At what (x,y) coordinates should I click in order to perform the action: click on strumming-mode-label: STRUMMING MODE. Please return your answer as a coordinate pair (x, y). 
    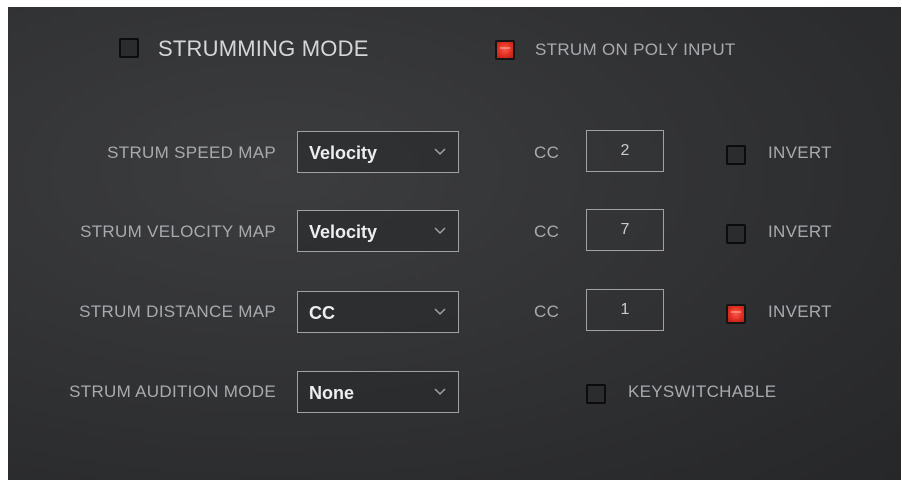
    Looking at the image, I should click on (263, 48).